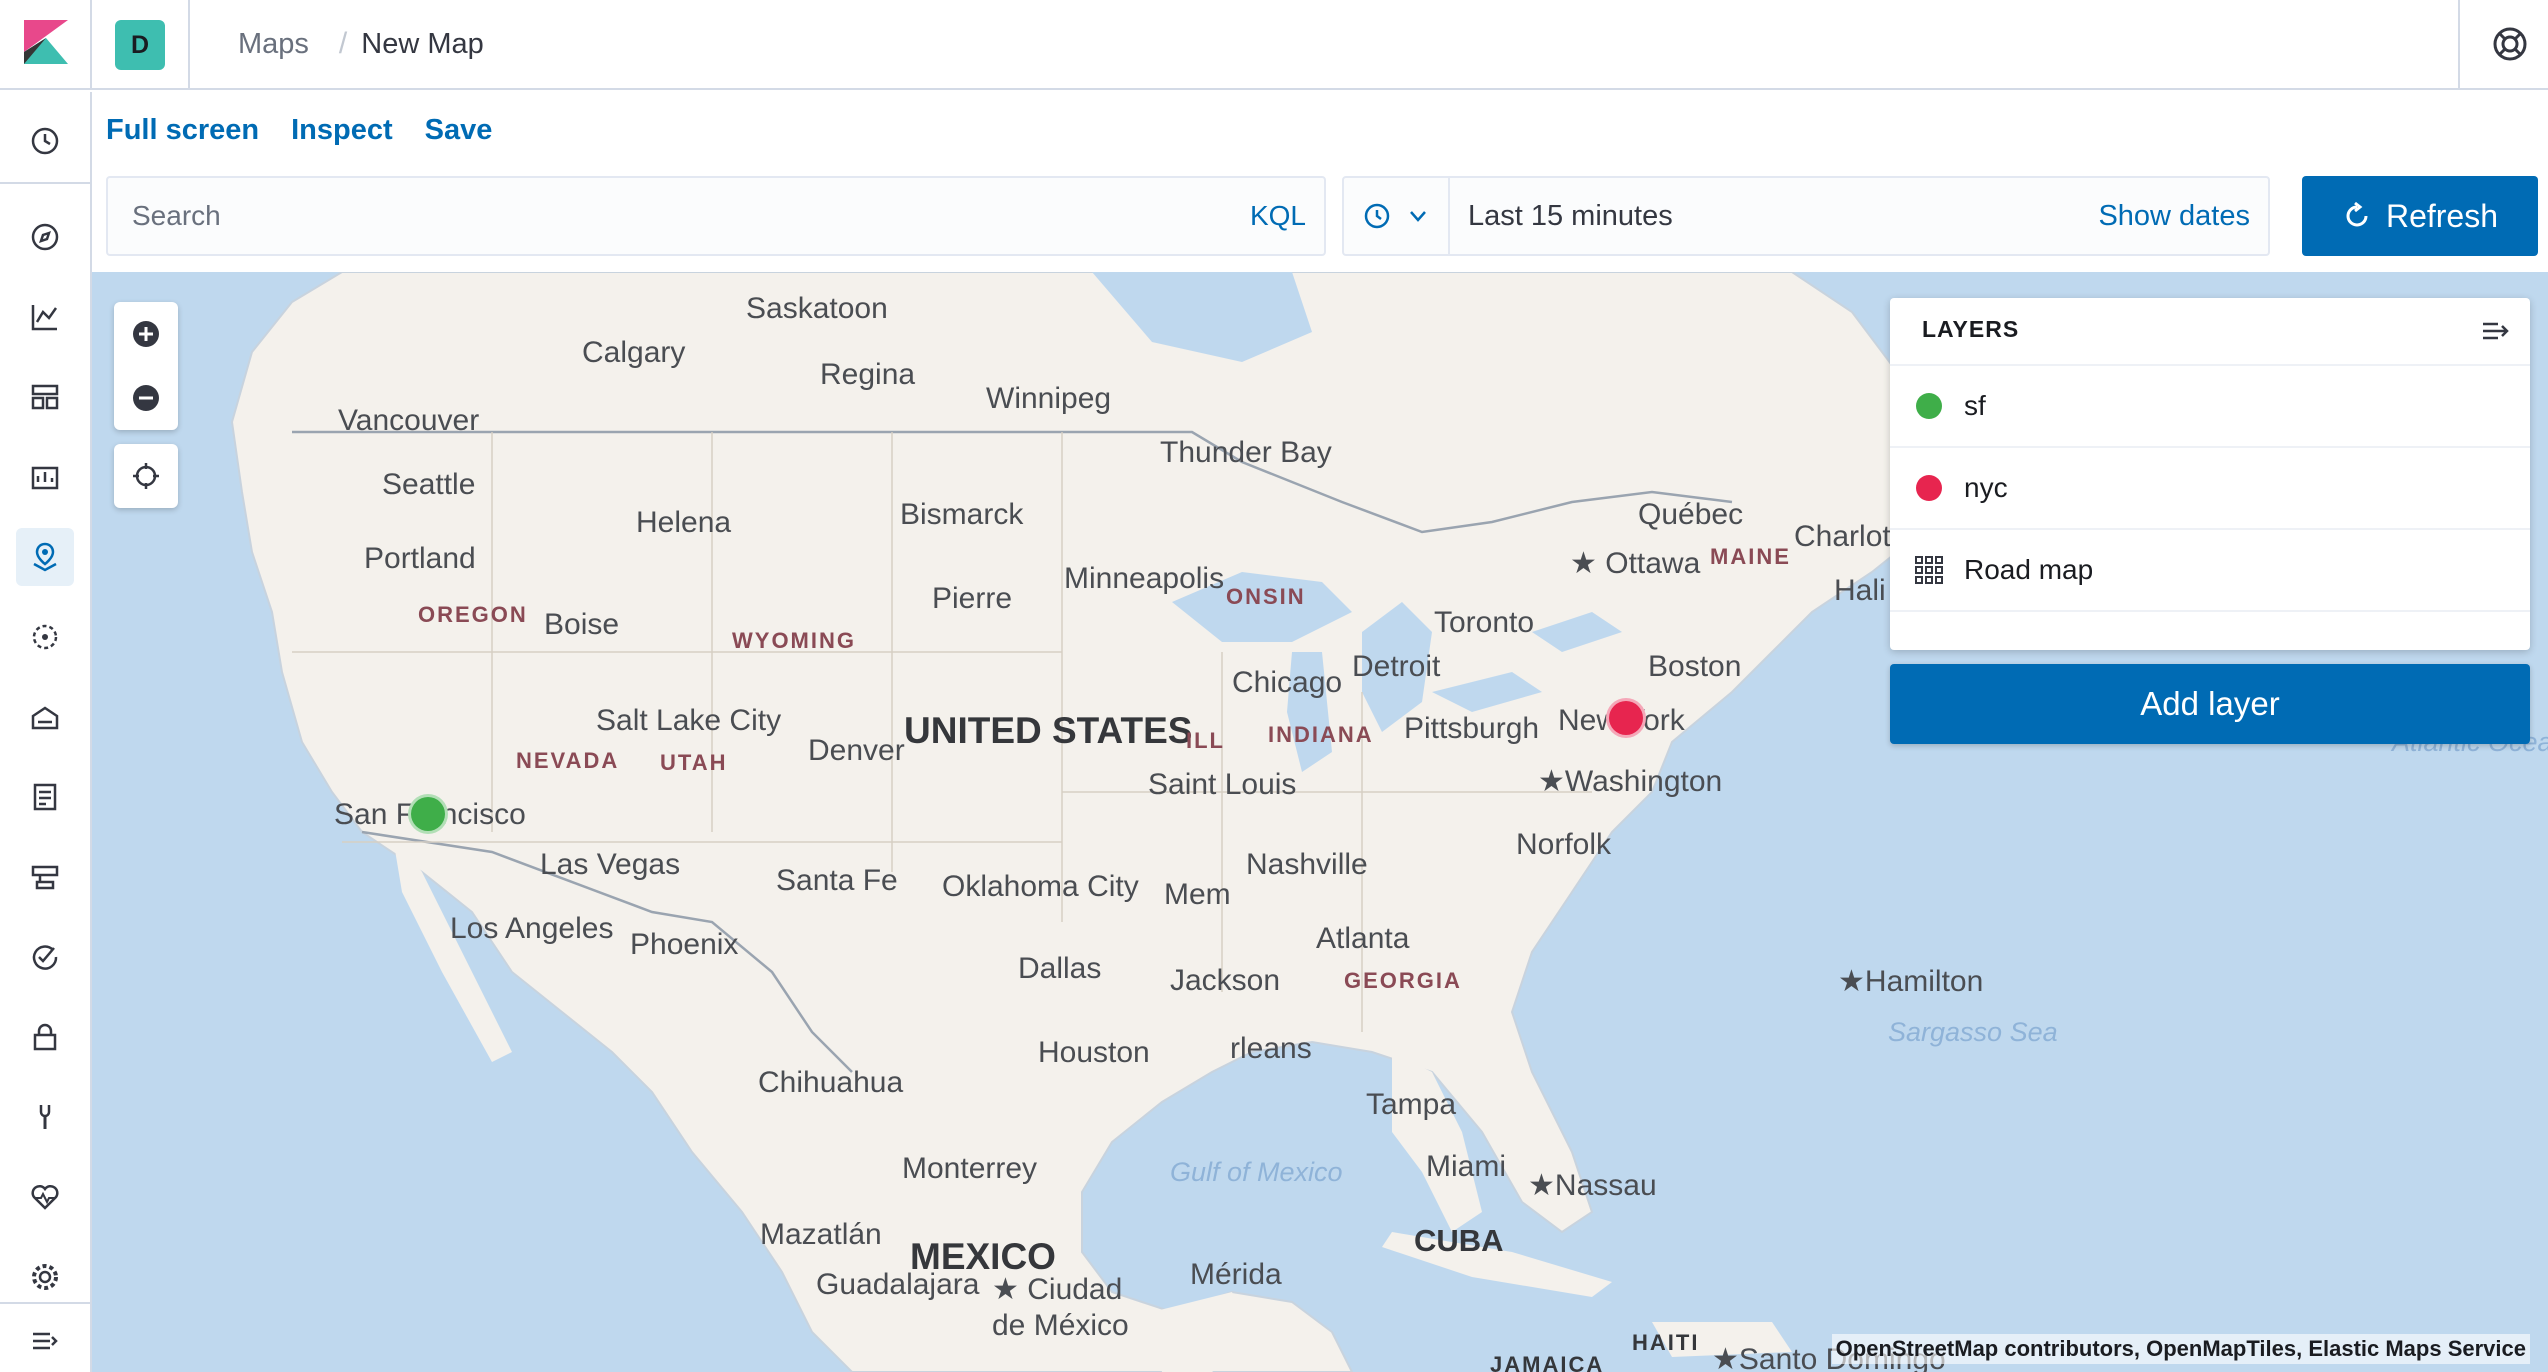  I want to click on map-label: ★Washington, so click(1630, 781).